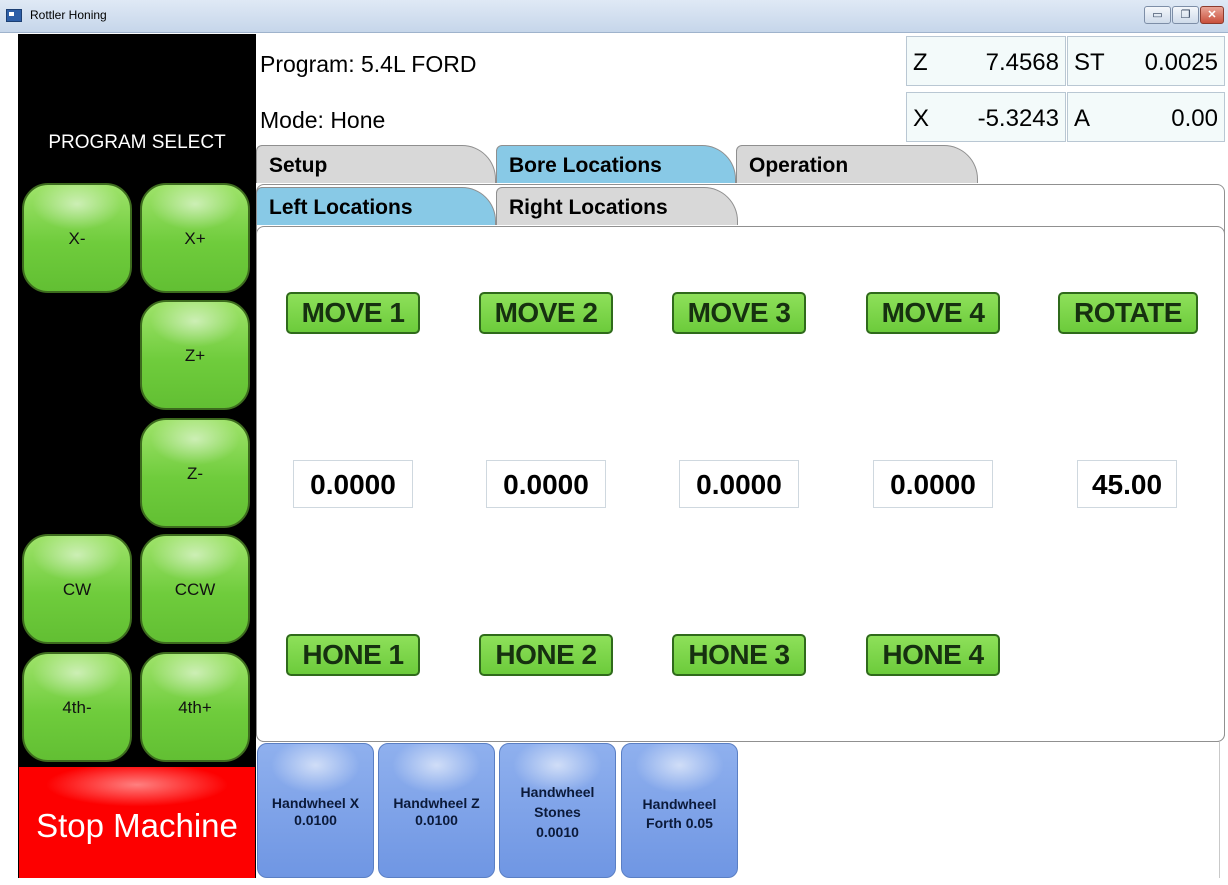 This screenshot has width=1228, height=885. I want to click on z-minus-button: Z-, so click(195, 473).